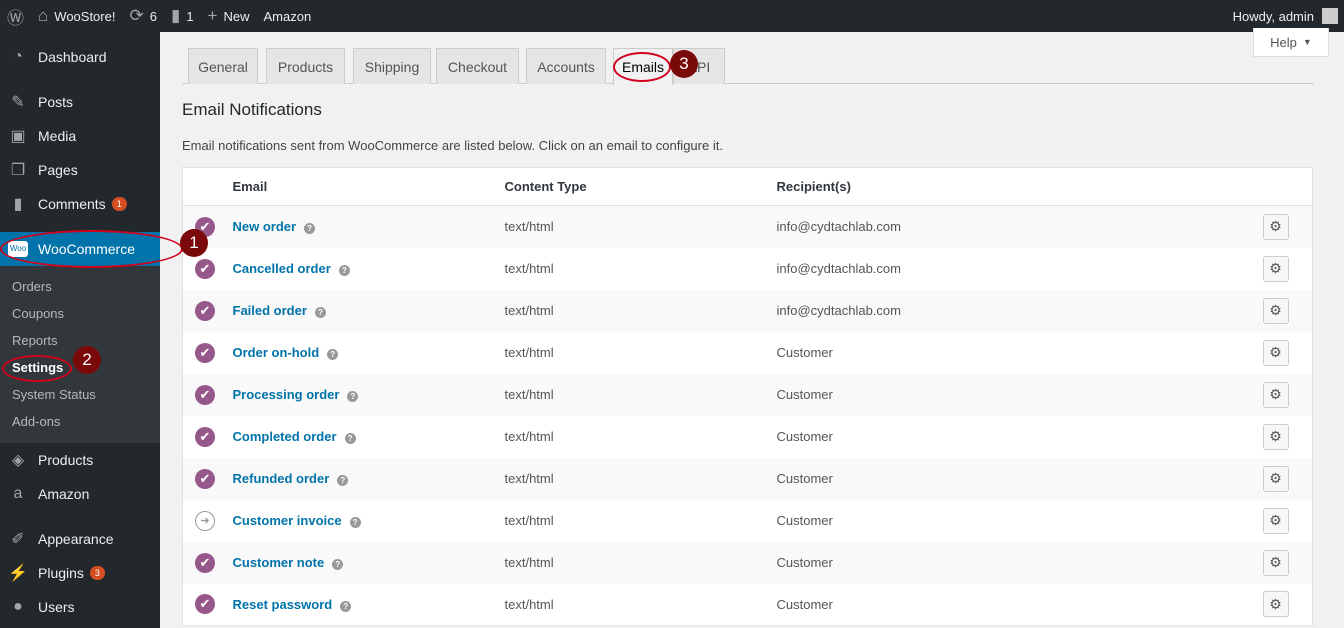  I want to click on updates-icon: ⟳, so click(136, 15).